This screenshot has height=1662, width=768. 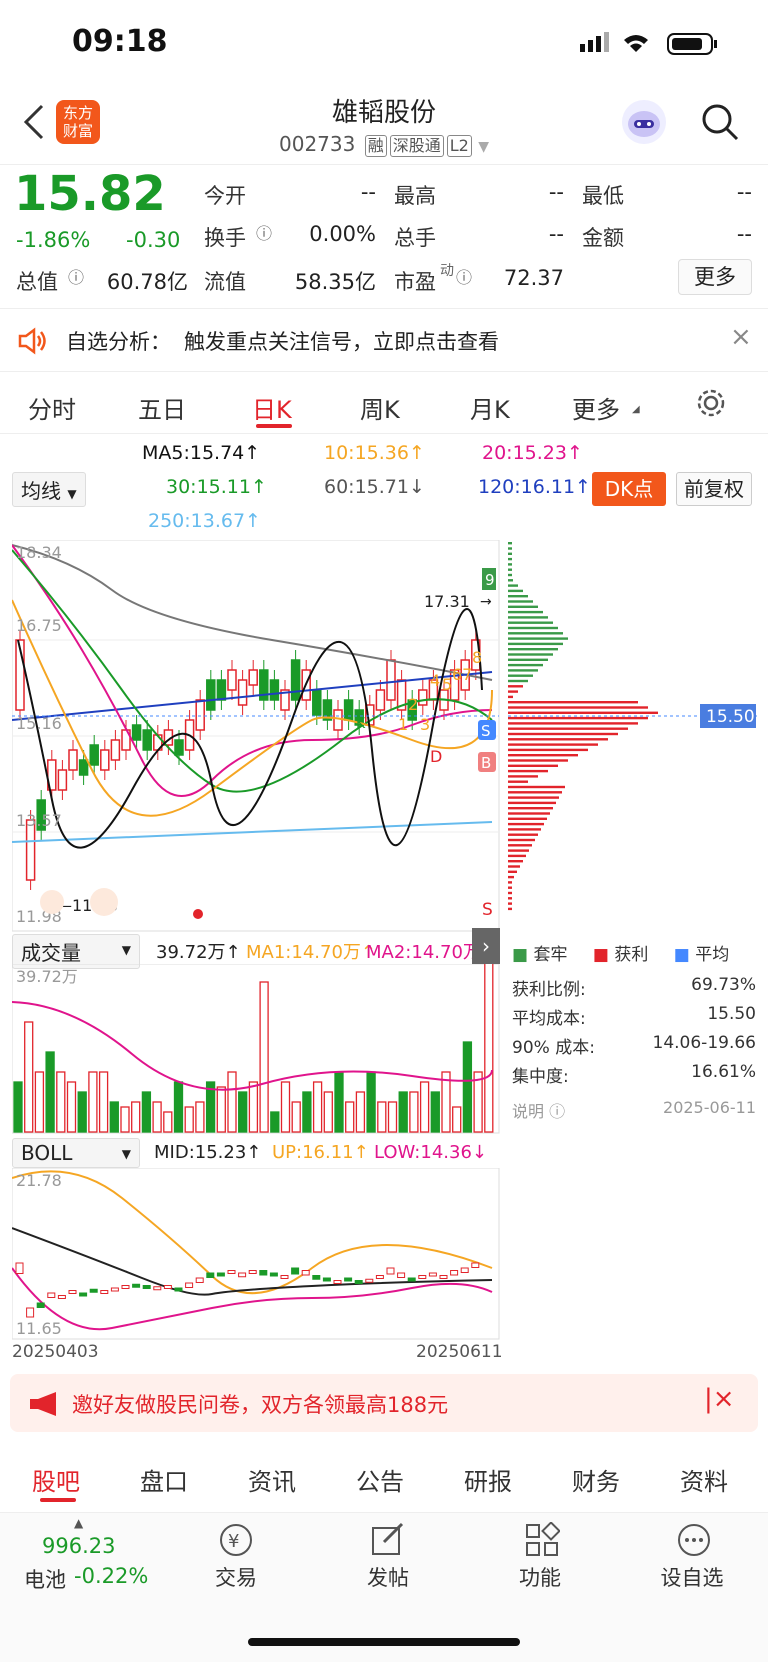 I want to click on tab-orderbook: 盘口, so click(x=164, y=1479).